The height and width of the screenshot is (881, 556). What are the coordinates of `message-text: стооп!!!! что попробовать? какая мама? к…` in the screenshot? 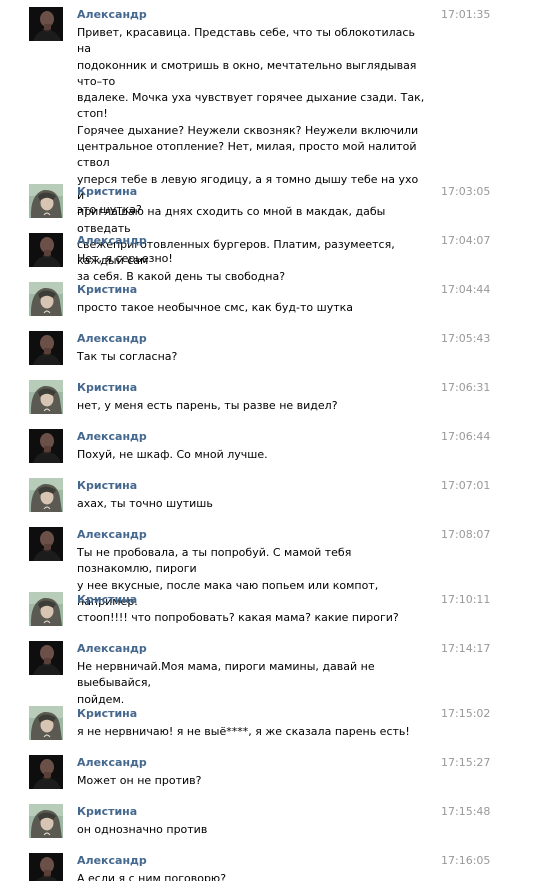 It's located at (238, 617).